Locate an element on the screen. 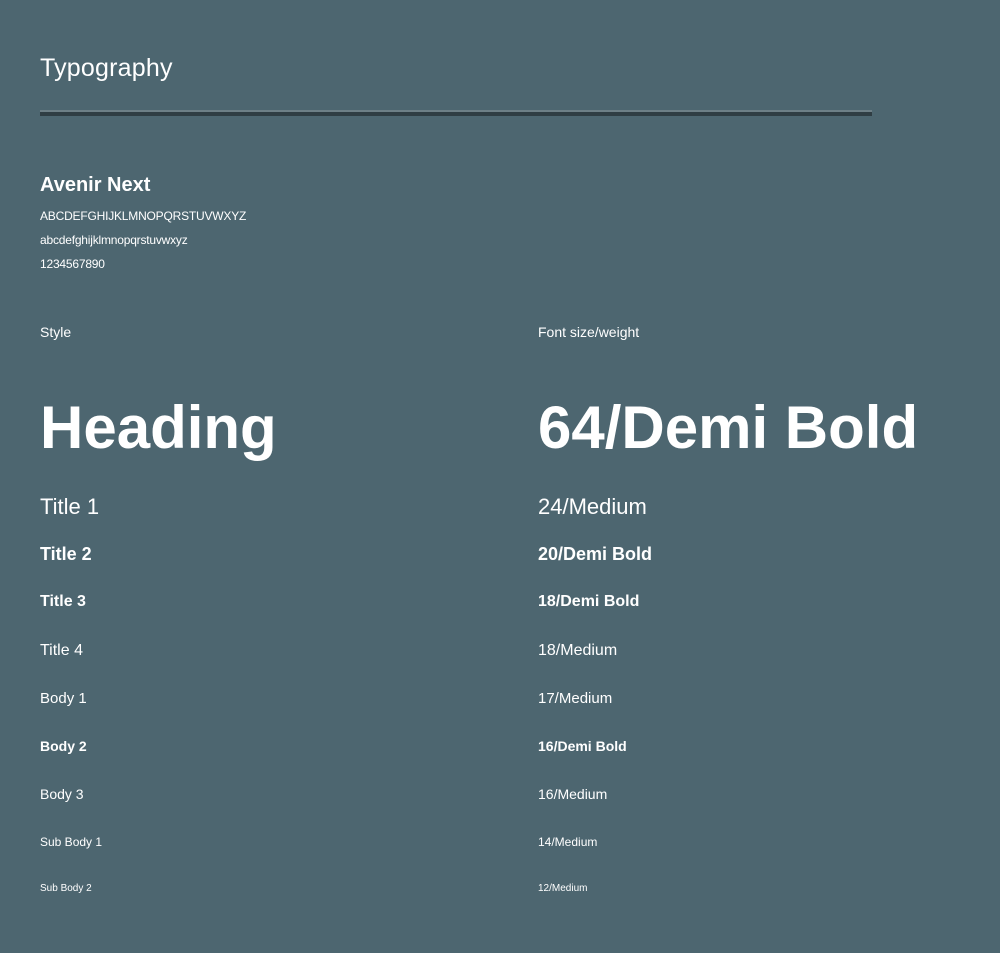 Image resolution: width=1000 pixels, height=953 pixels. style-body-2: Body 2 is located at coordinates (63, 746).